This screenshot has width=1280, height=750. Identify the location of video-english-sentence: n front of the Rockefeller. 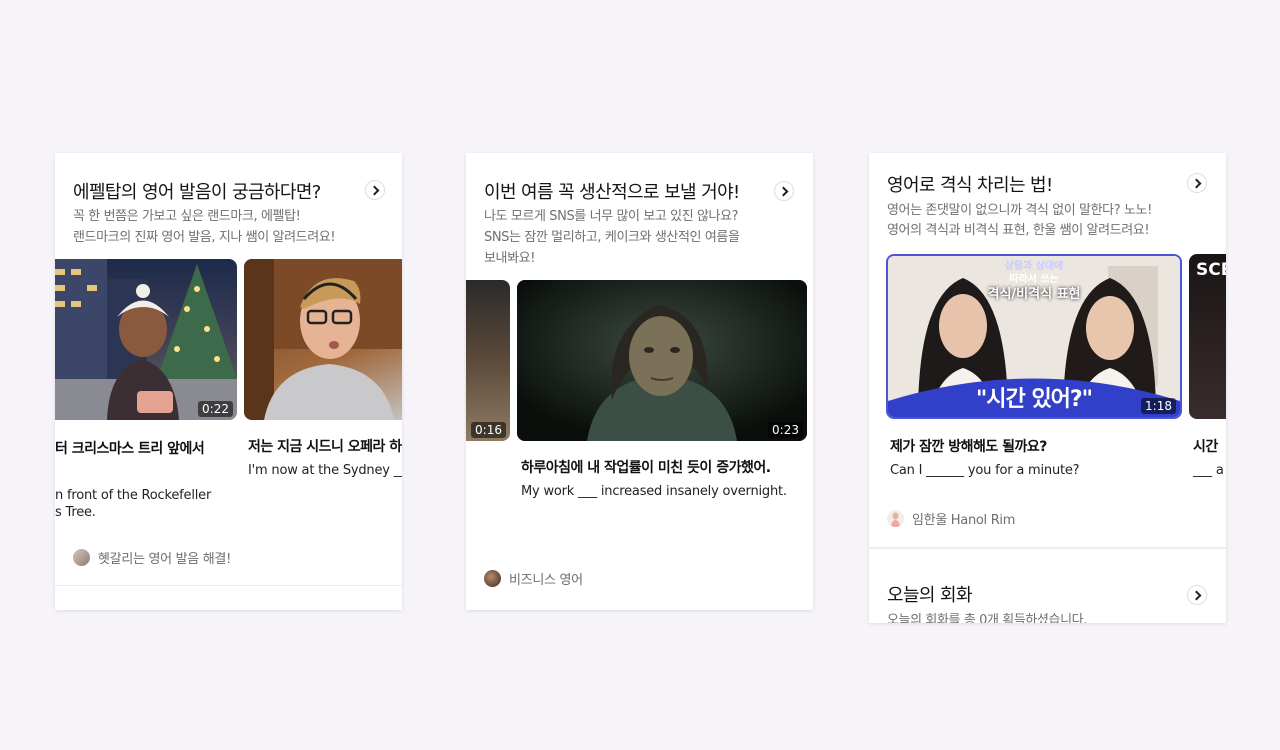
(133, 495).